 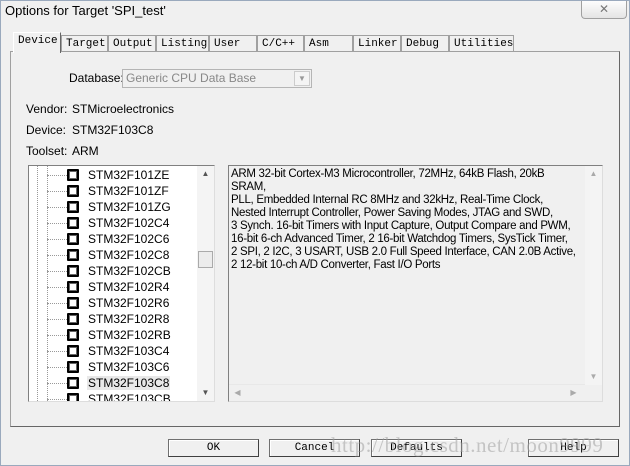 I want to click on device-name: STM32F102C8, so click(x=129, y=255).